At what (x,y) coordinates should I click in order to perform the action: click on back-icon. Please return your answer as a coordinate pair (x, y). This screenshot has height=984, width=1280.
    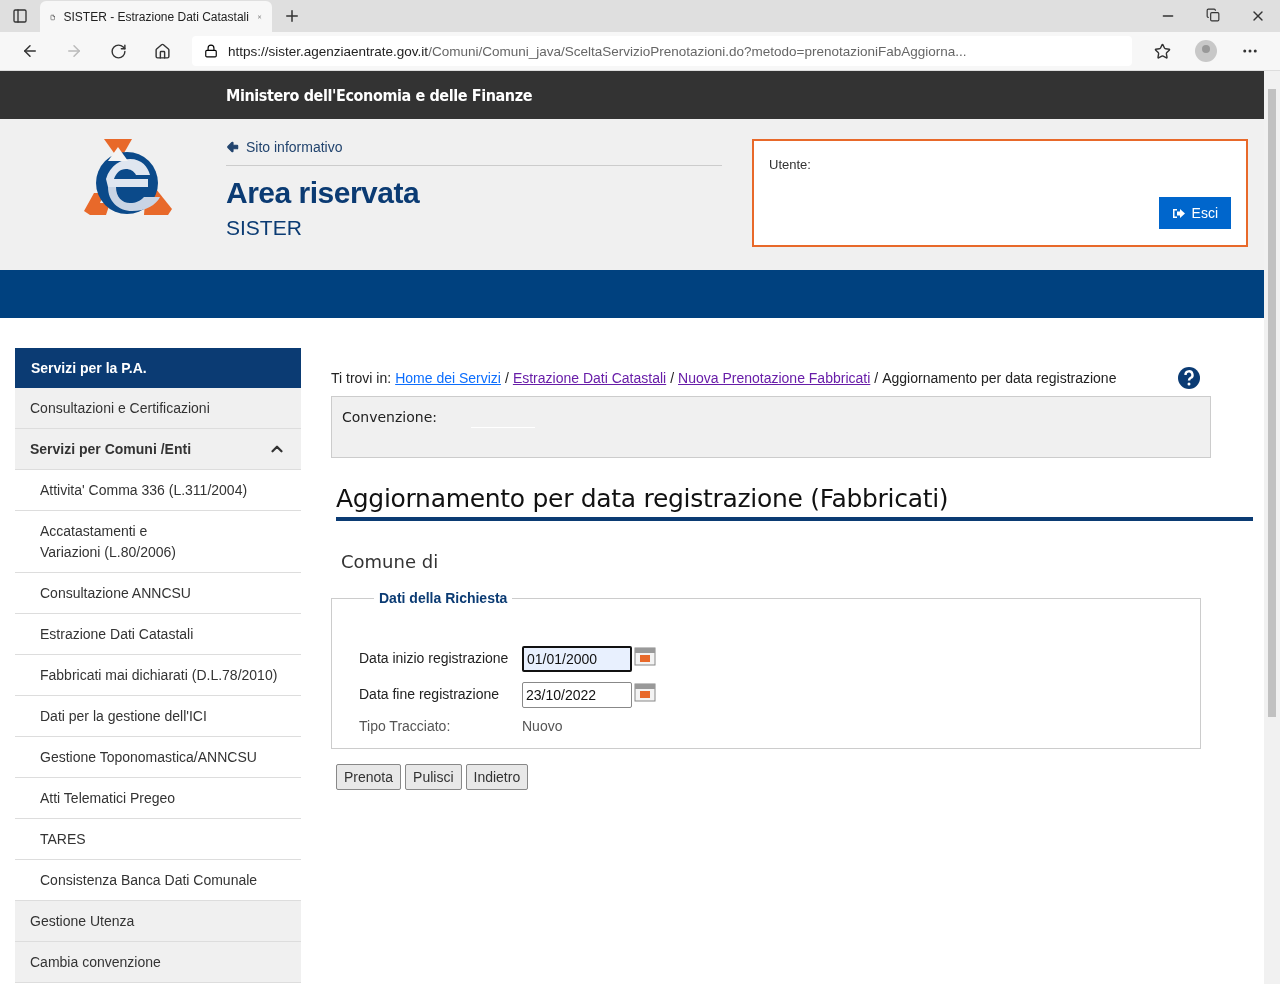
    Looking at the image, I should click on (30, 51).